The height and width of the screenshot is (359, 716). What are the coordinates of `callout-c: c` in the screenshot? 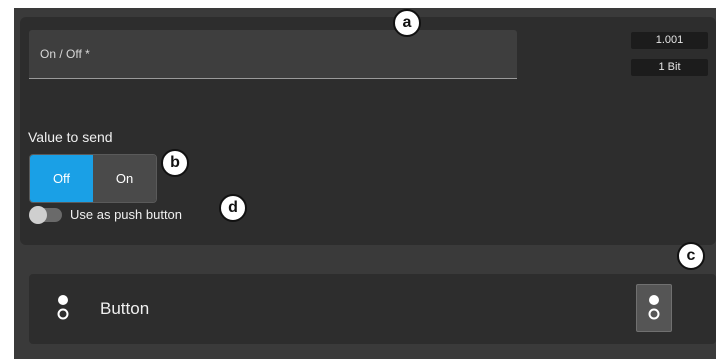 It's located at (691, 256).